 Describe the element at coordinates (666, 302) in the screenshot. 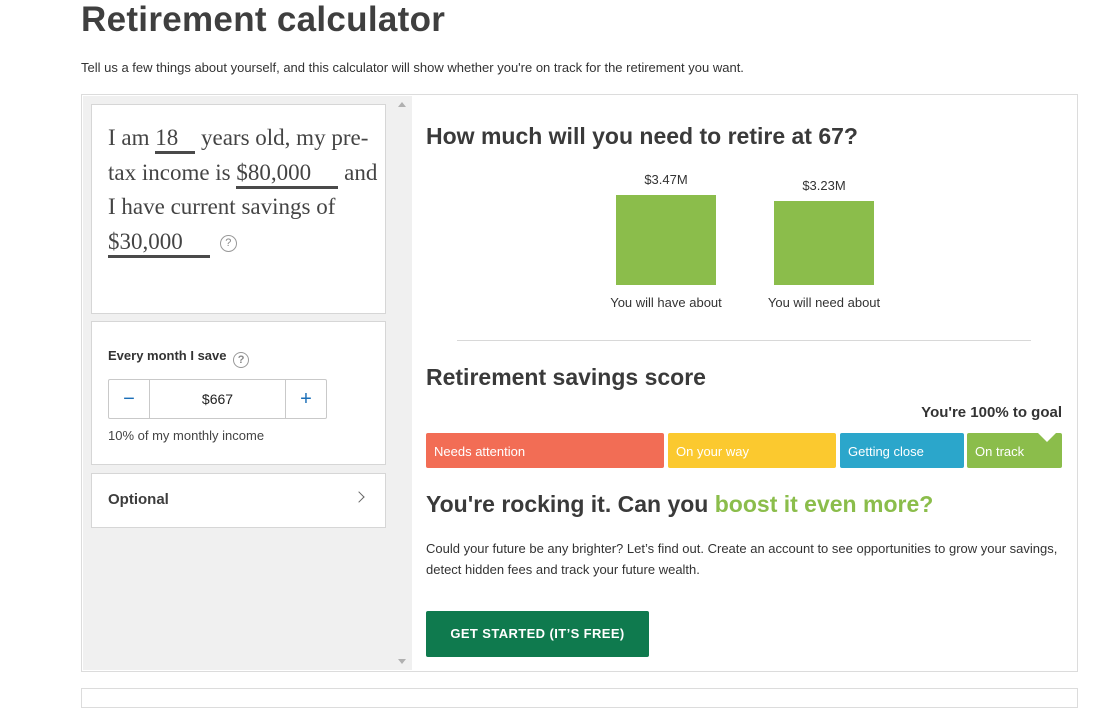

I see `have-caption: You will have about` at that location.